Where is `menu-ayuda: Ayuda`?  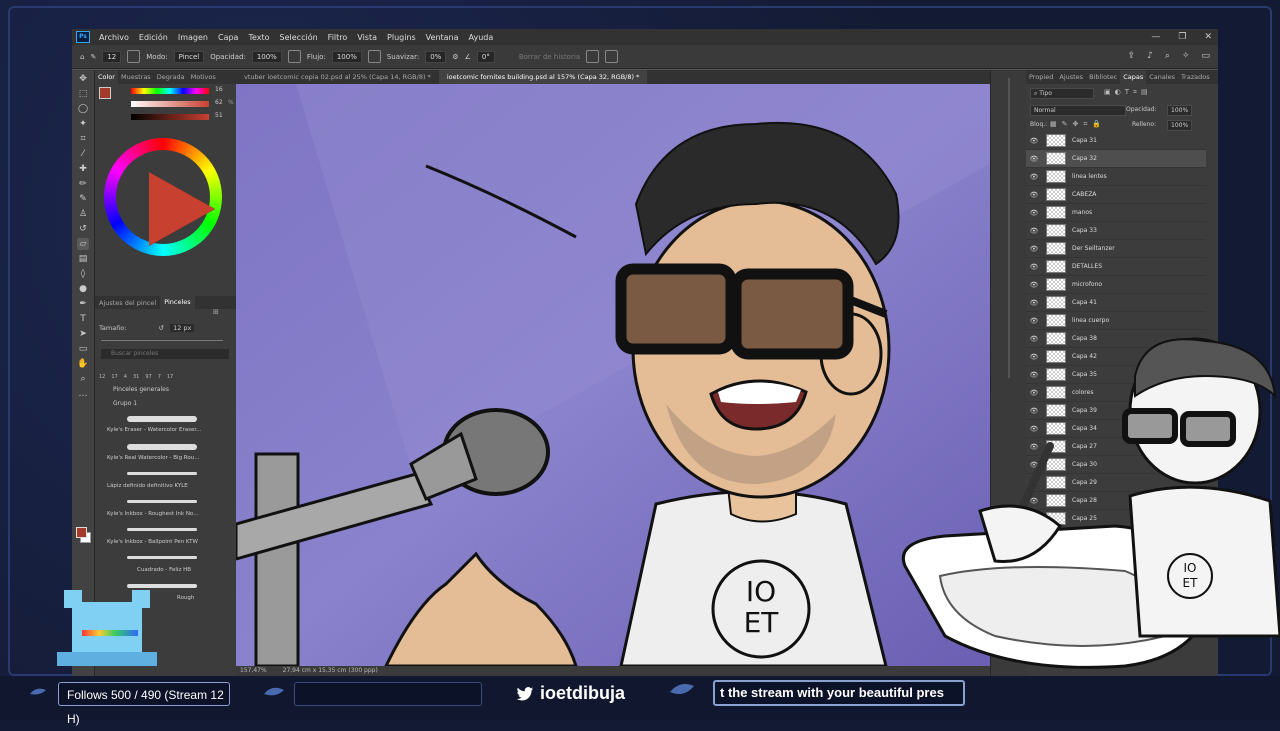
menu-ayuda: Ayuda is located at coordinates (481, 37).